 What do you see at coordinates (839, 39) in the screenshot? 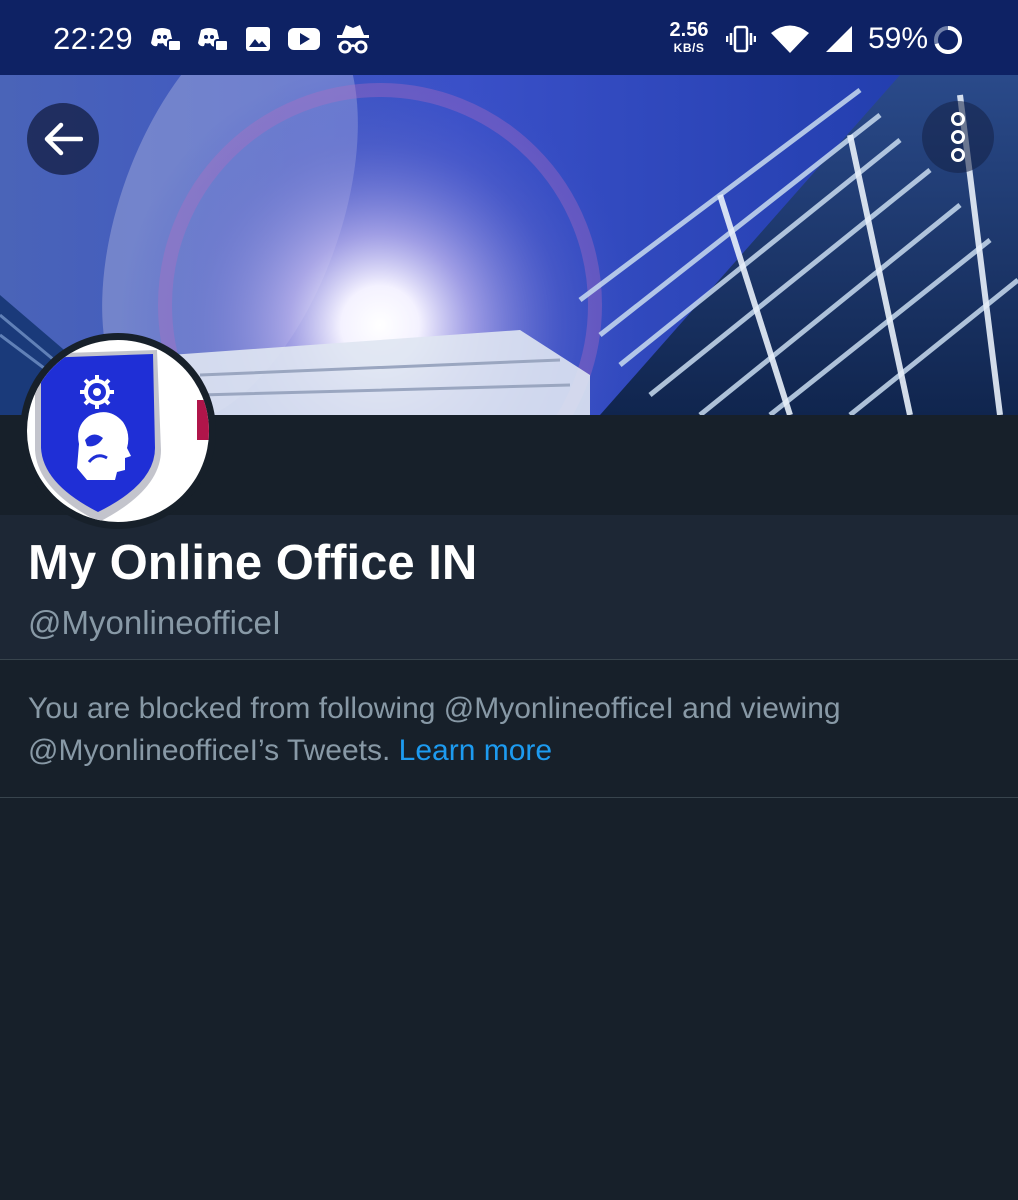
I see `cellular-signal-icon` at bounding box center [839, 39].